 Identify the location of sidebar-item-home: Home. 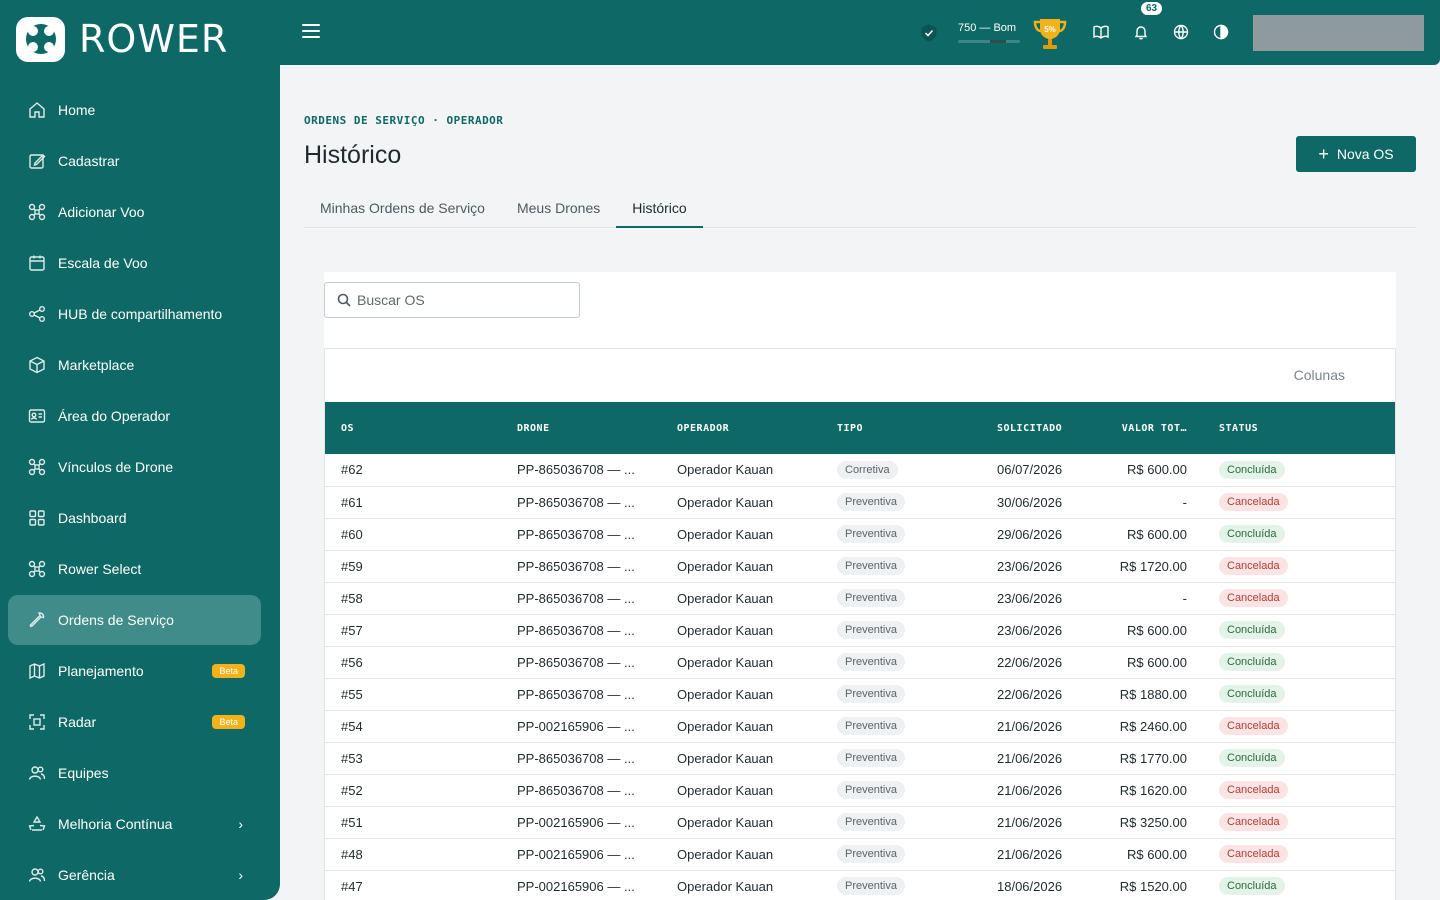
(134, 110).